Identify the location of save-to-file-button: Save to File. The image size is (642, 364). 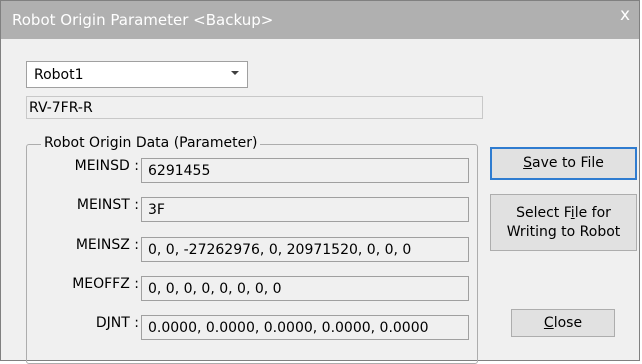
(563, 163).